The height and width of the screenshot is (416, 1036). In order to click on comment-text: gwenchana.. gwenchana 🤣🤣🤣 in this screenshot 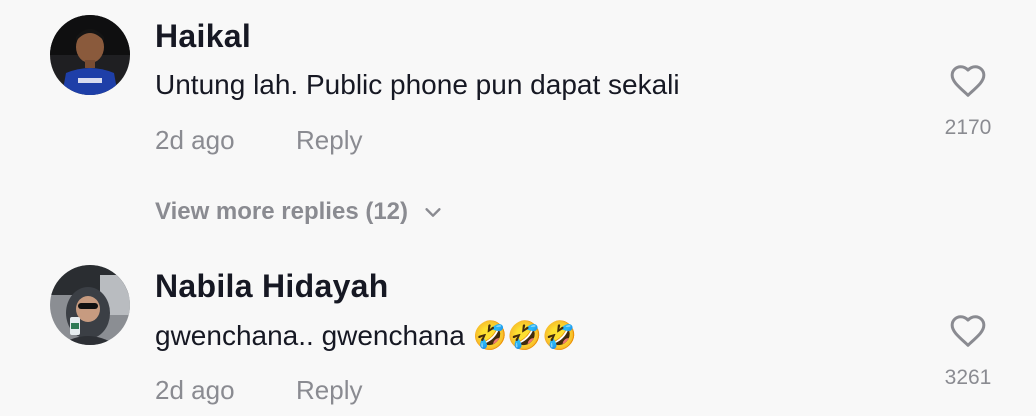, I will do `click(366, 335)`.